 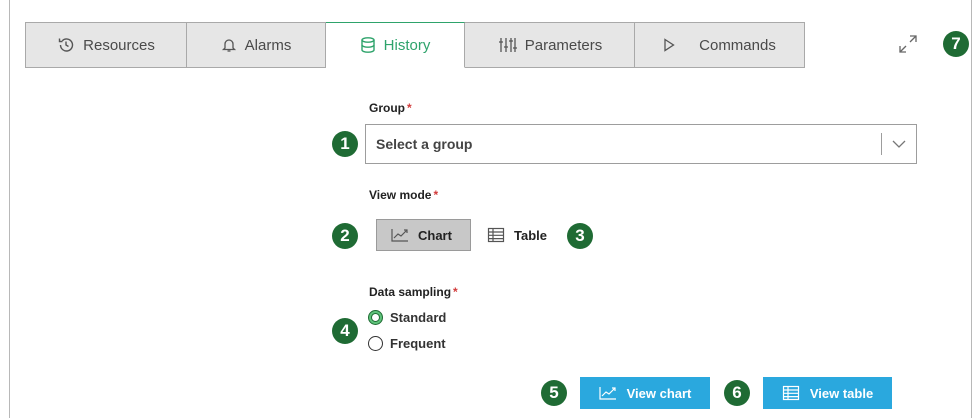 What do you see at coordinates (375, 343) in the screenshot?
I see `radio-unselected-indicator` at bounding box center [375, 343].